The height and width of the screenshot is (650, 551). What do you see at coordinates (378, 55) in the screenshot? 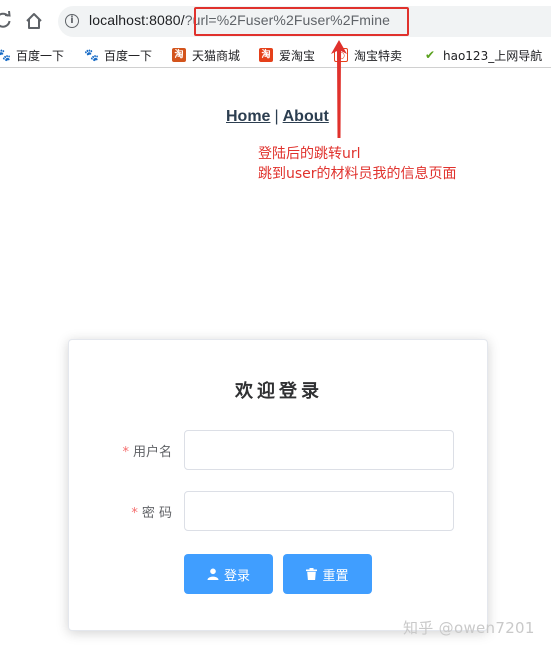
I see `bookmark-label: 淘宝特卖` at bounding box center [378, 55].